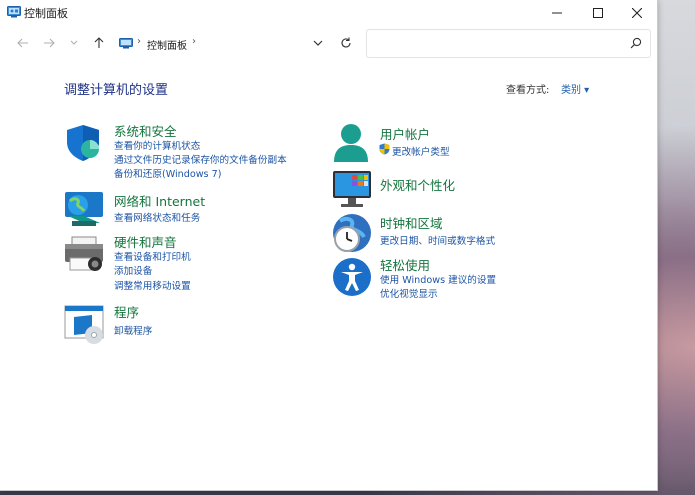 The width and height of the screenshot is (695, 495). I want to click on uac-shield-icon, so click(384, 149).